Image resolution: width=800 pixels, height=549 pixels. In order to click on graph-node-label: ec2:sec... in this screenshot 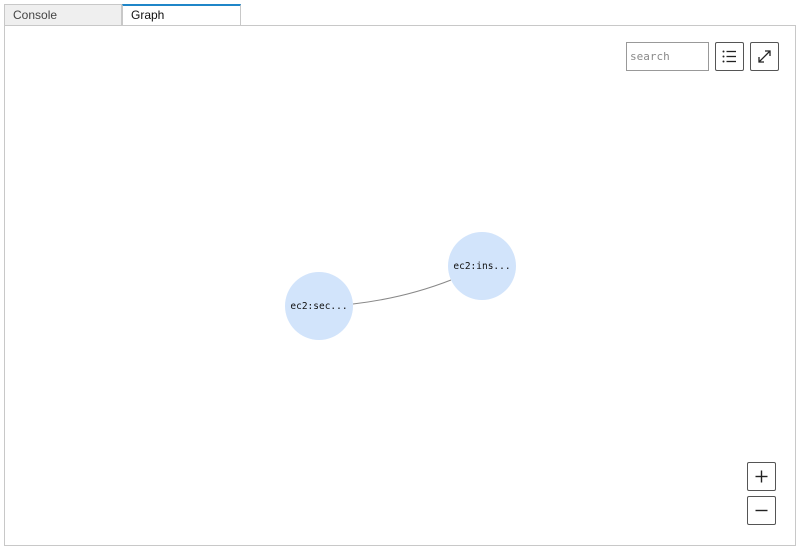, I will do `click(318, 306)`.